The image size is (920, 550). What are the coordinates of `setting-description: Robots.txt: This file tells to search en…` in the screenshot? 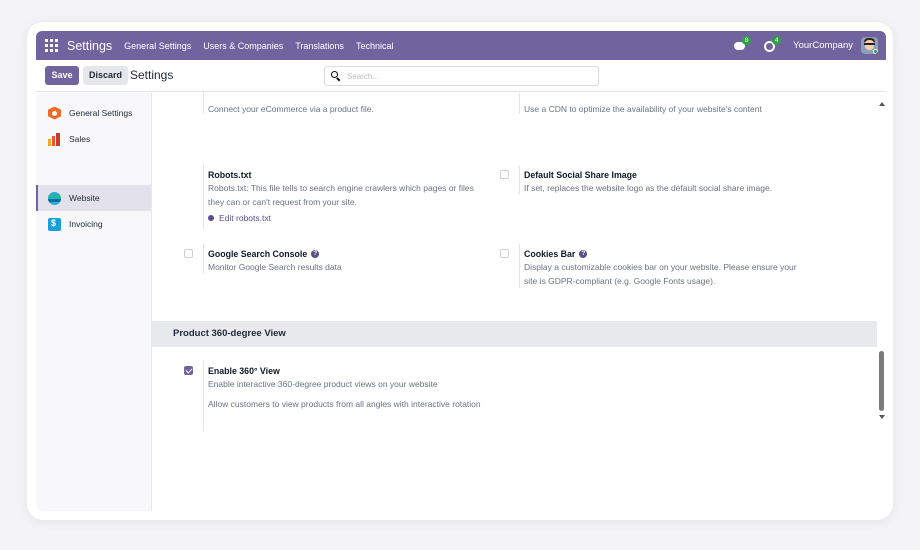 It's located at (341, 195).